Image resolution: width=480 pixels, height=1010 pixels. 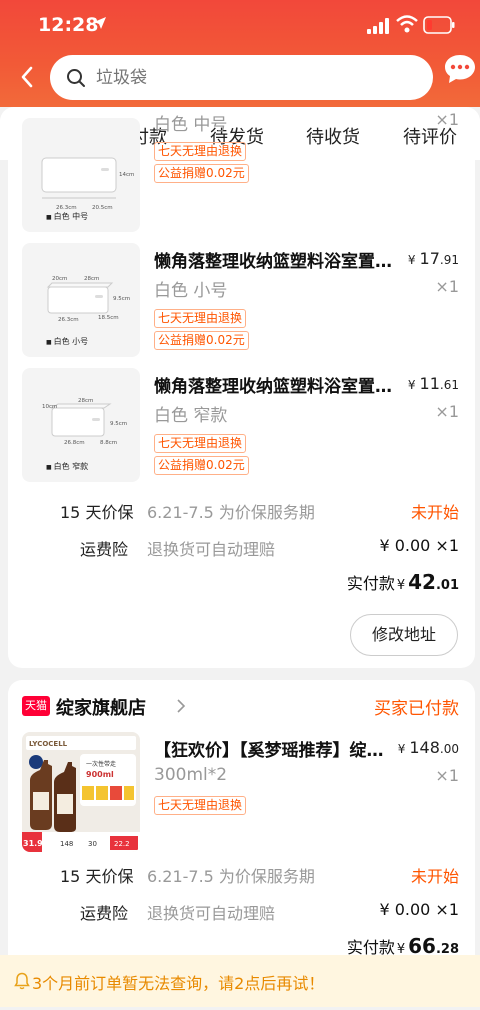 I want to click on bell-icon, so click(x=22, y=981).